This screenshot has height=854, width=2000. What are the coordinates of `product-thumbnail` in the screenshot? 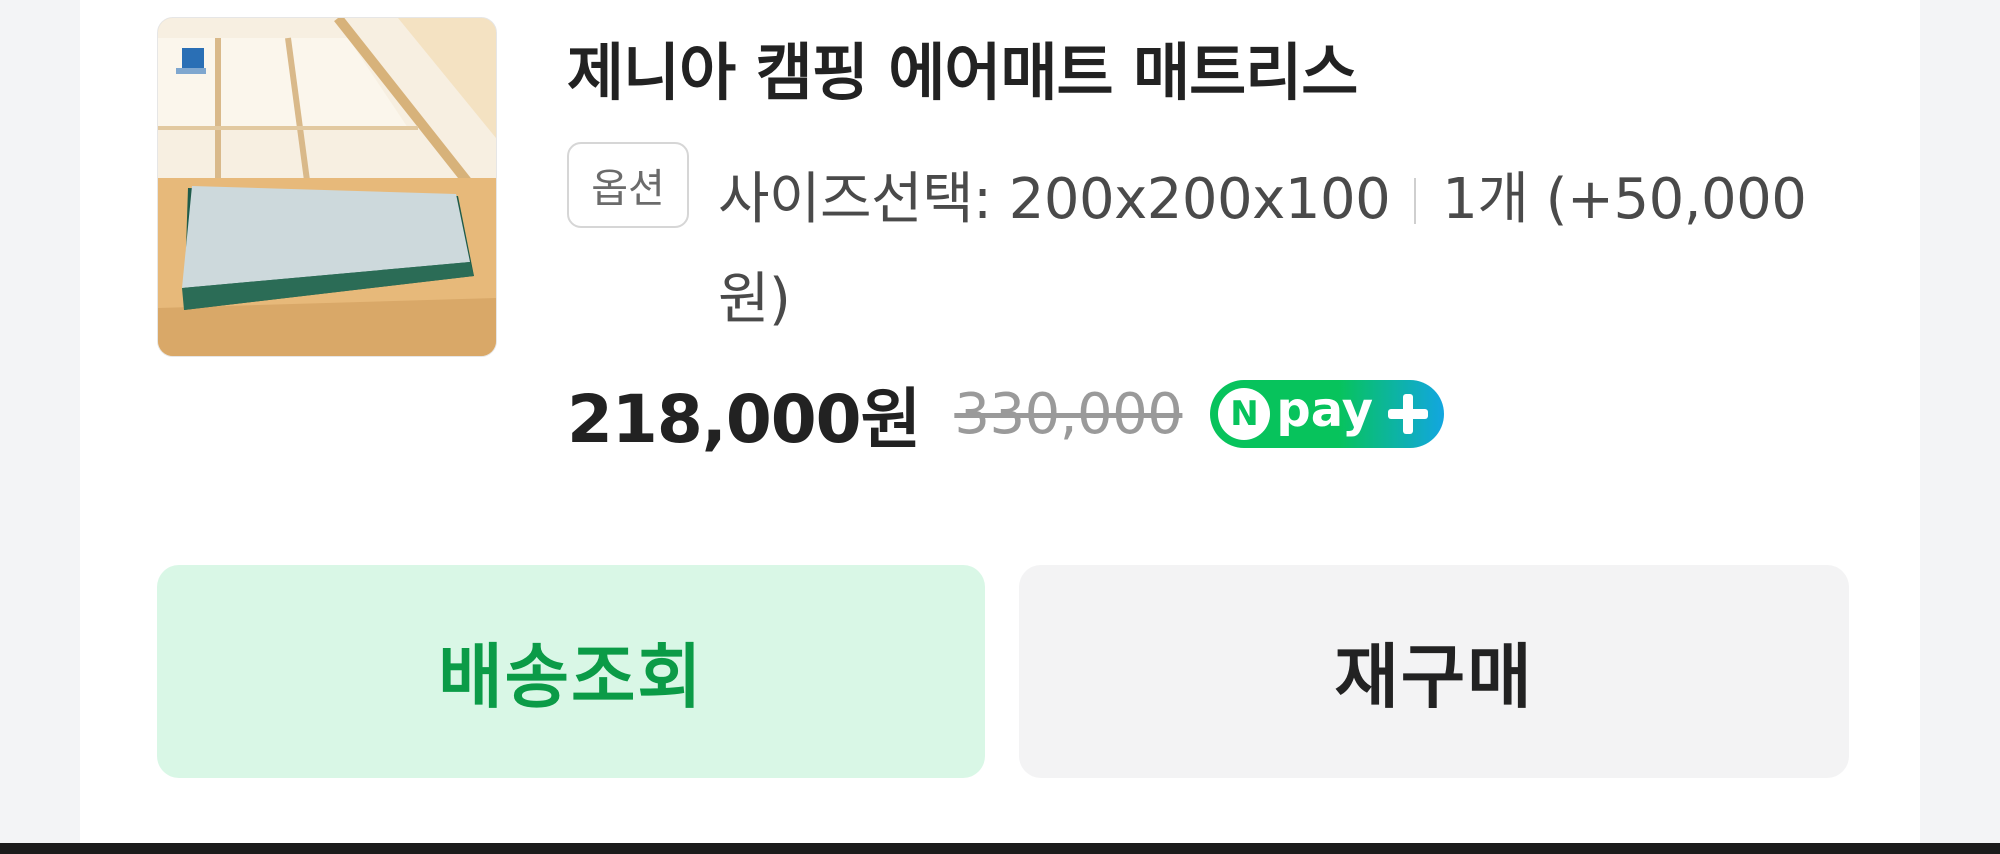 It's located at (327, 187).